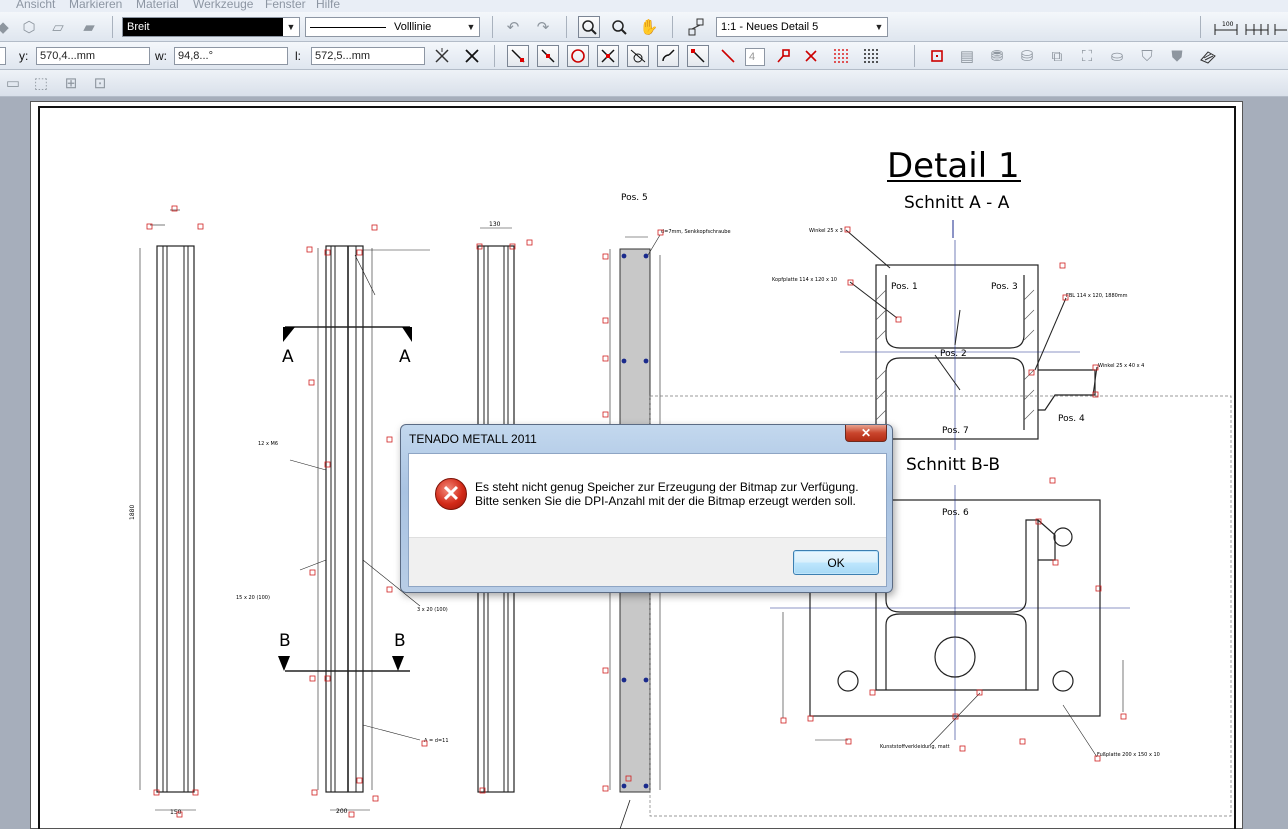 This screenshot has height=829, width=1288. What do you see at coordinates (268, 444) in the screenshot?
I see `note-holes: 12 x M6` at bounding box center [268, 444].